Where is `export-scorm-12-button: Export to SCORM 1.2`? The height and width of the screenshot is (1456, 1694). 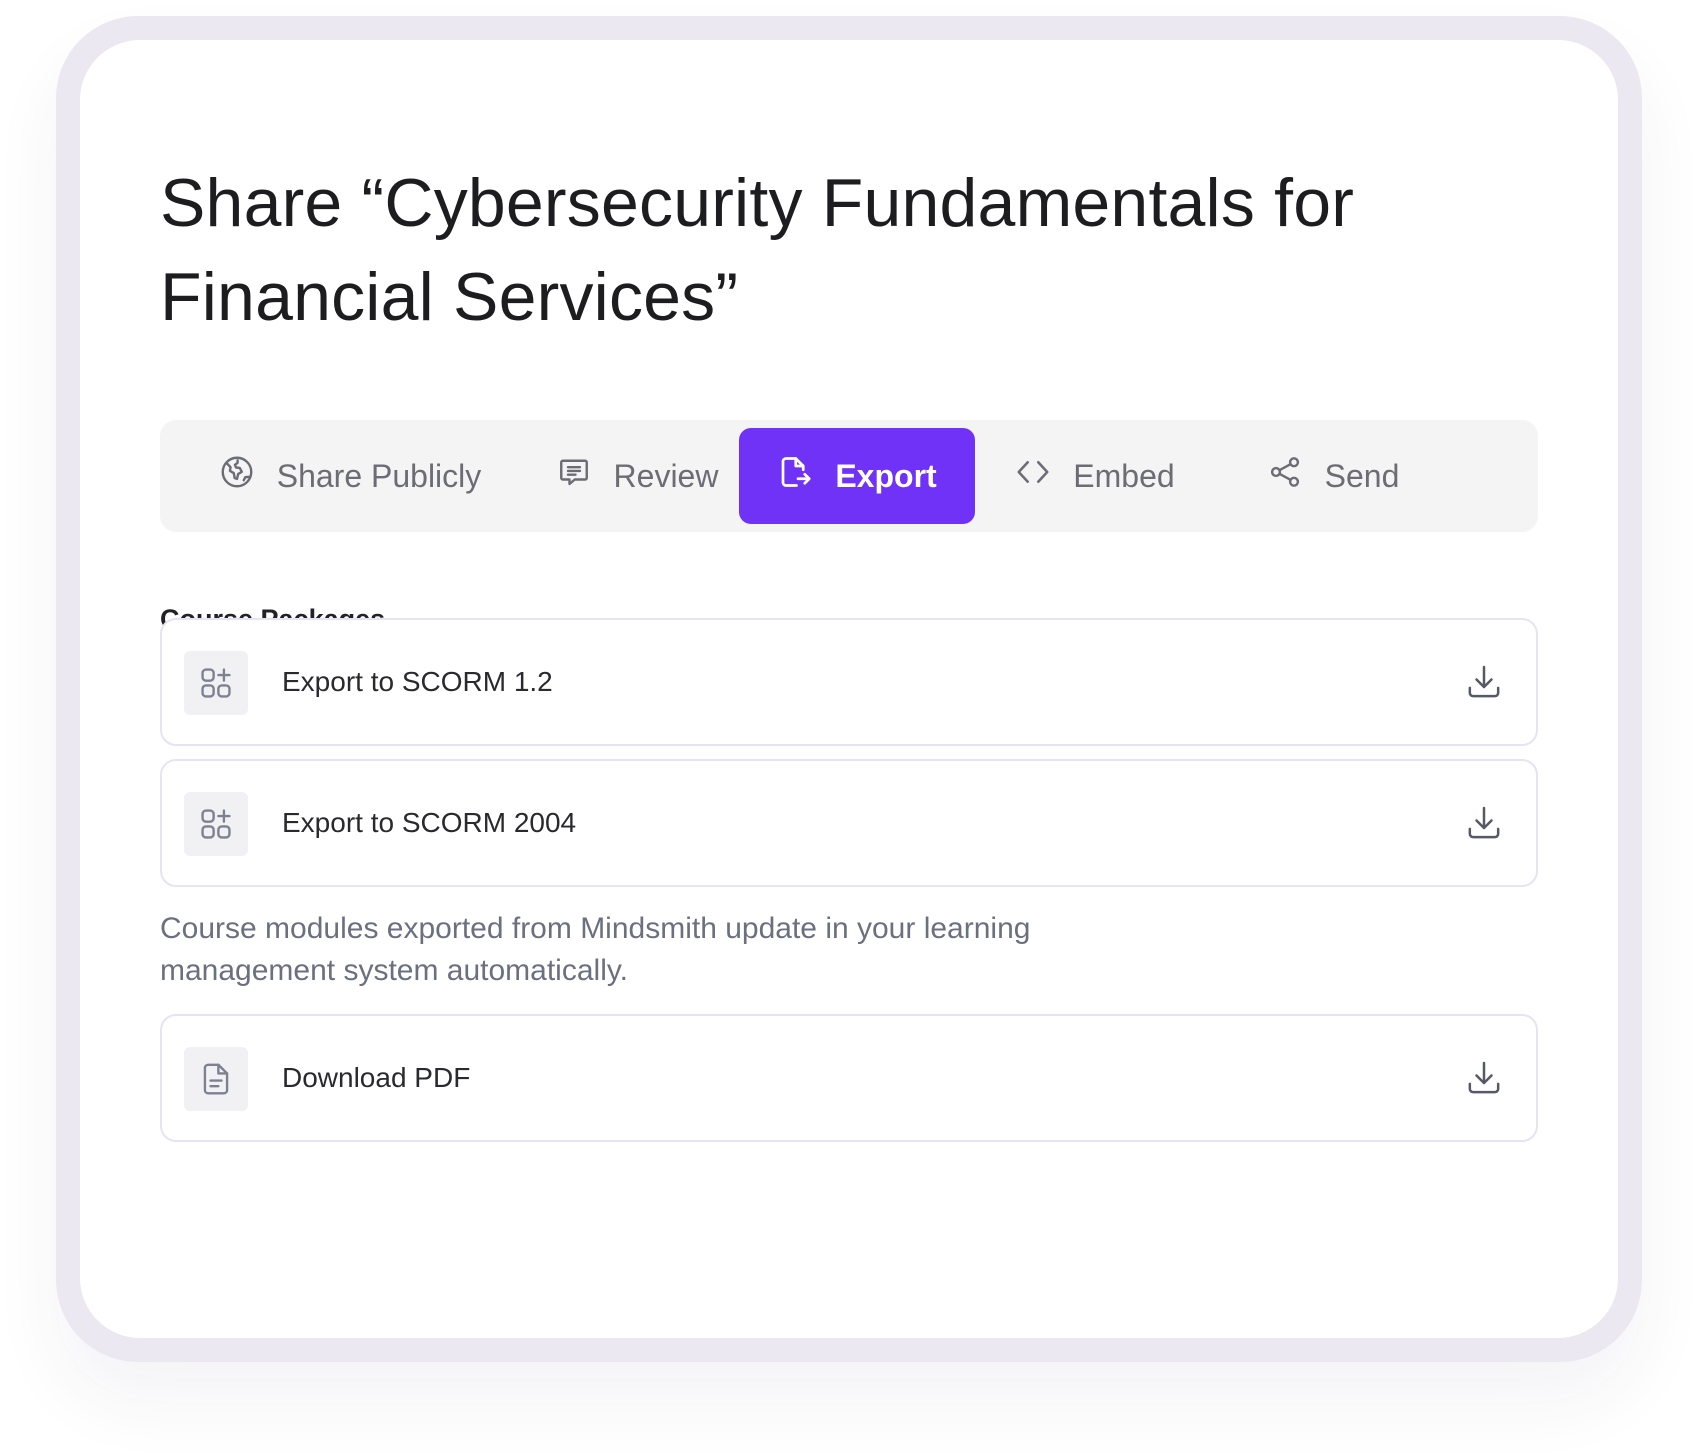 export-scorm-12-button: Export to SCORM 1.2 is located at coordinates (849, 682).